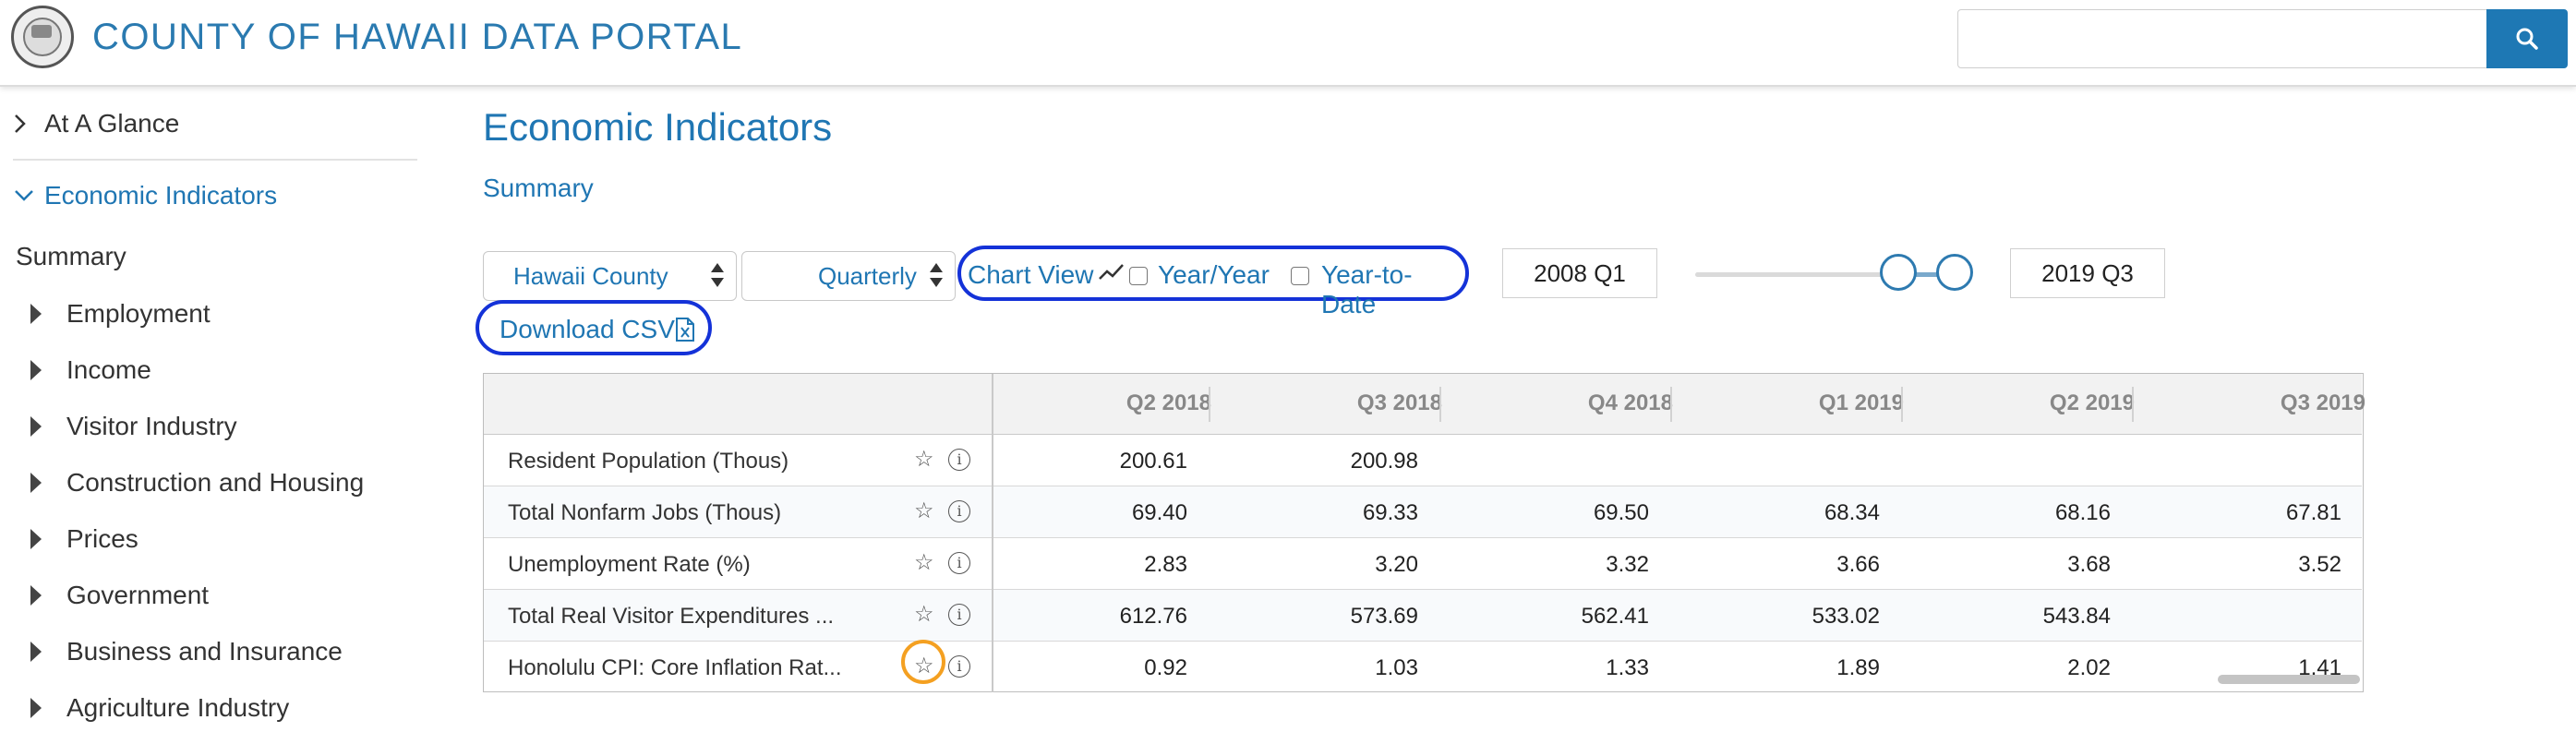  I want to click on download-csv-link: Download CSV, so click(587, 329).